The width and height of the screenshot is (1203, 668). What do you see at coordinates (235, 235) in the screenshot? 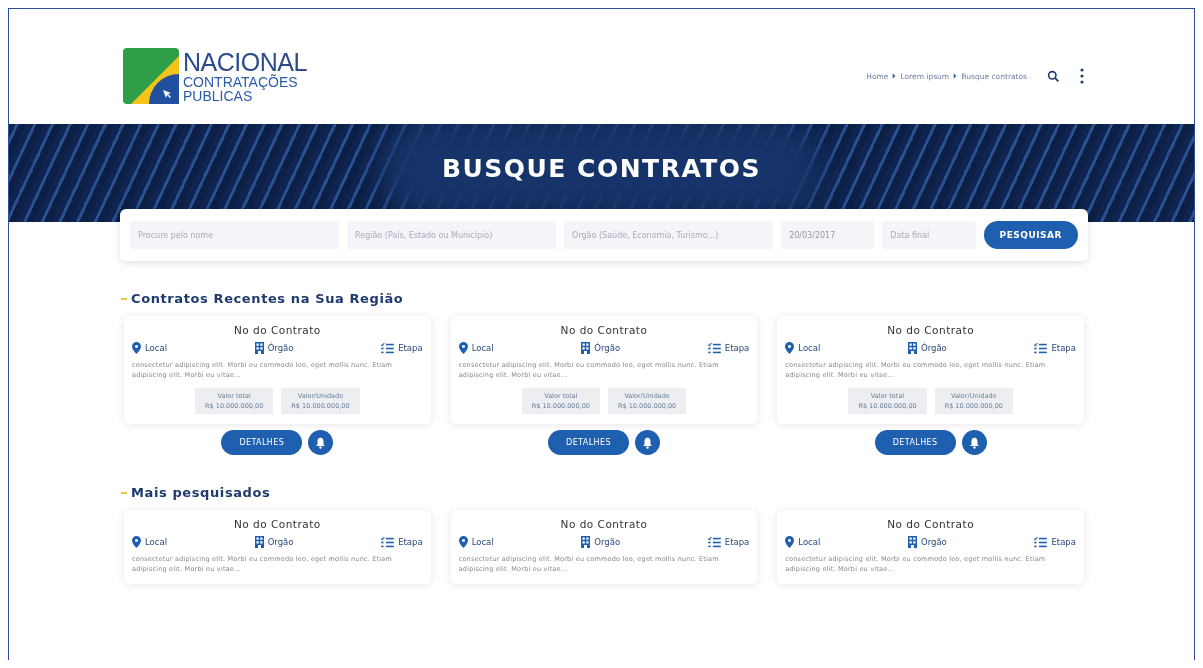
I see `search-field: Procure pelo nome` at bounding box center [235, 235].